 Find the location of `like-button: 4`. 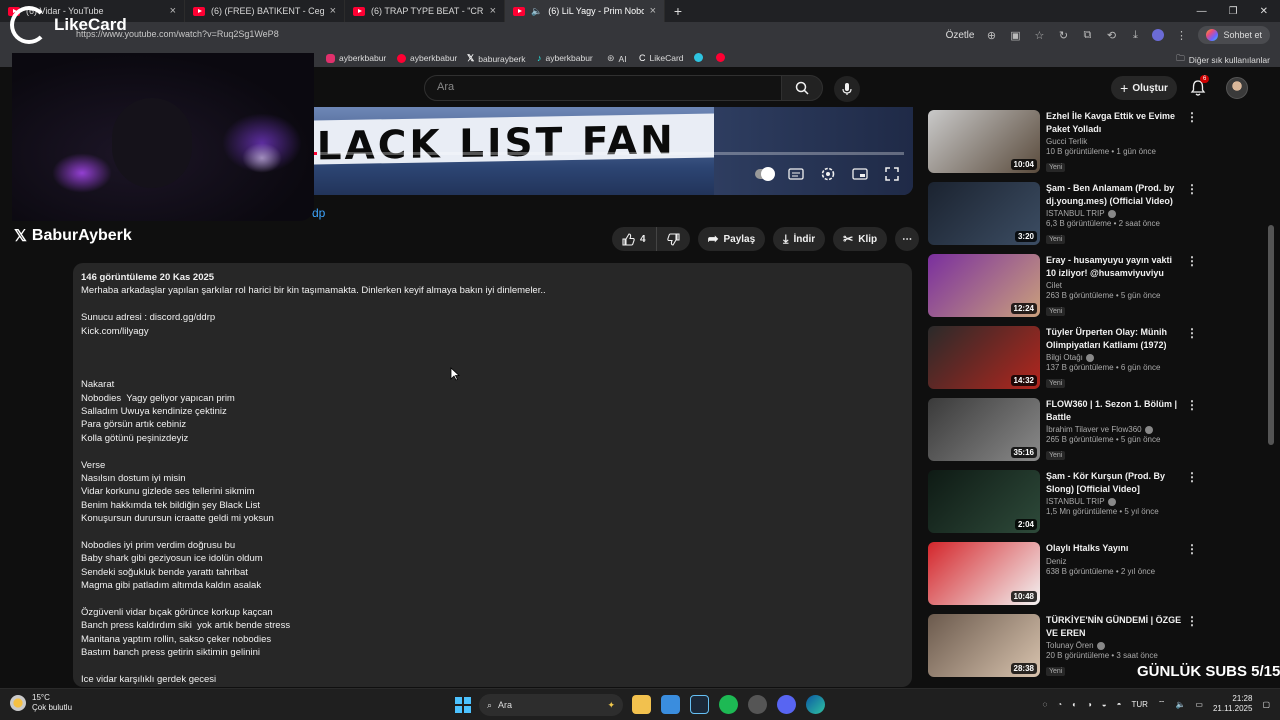

like-button: 4 is located at coordinates (634, 239).